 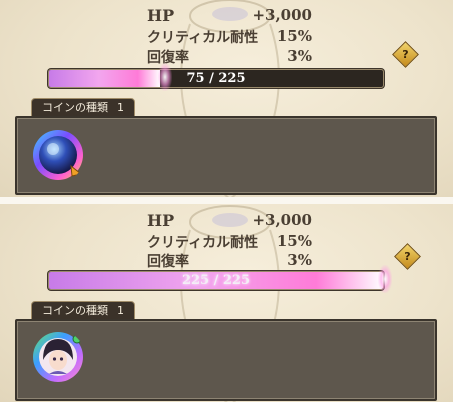 I want to click on character-portrait-coin-icon, so click(x=58, y=357).